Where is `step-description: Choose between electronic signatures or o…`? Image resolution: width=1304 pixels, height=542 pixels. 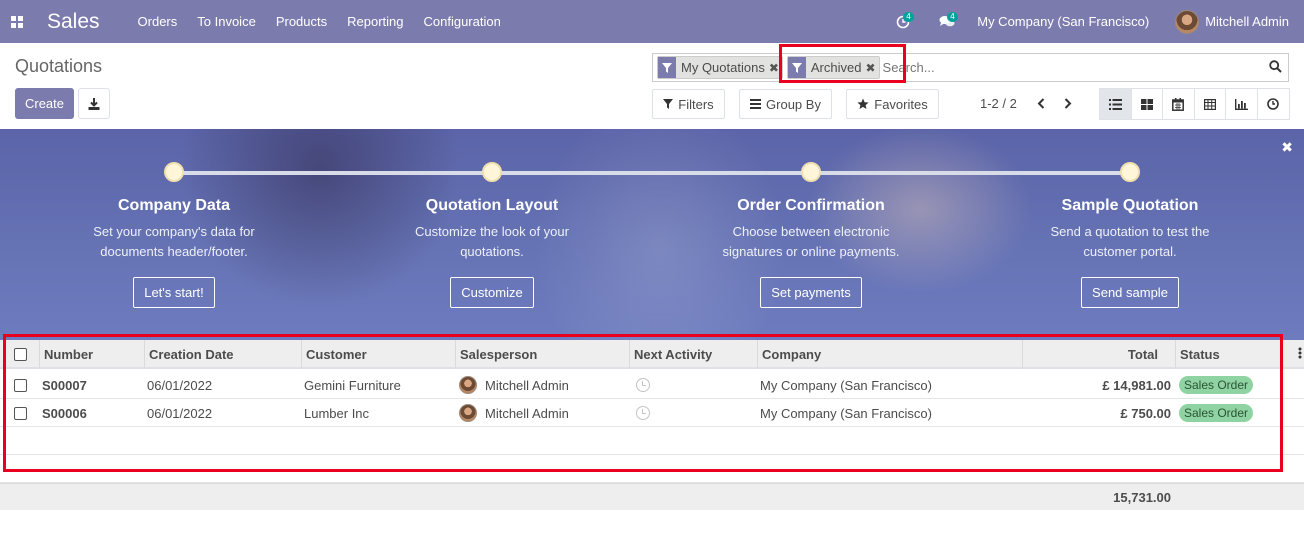
step-description: Choose between electronic signatures or o… is located at coordinates (811, 241).